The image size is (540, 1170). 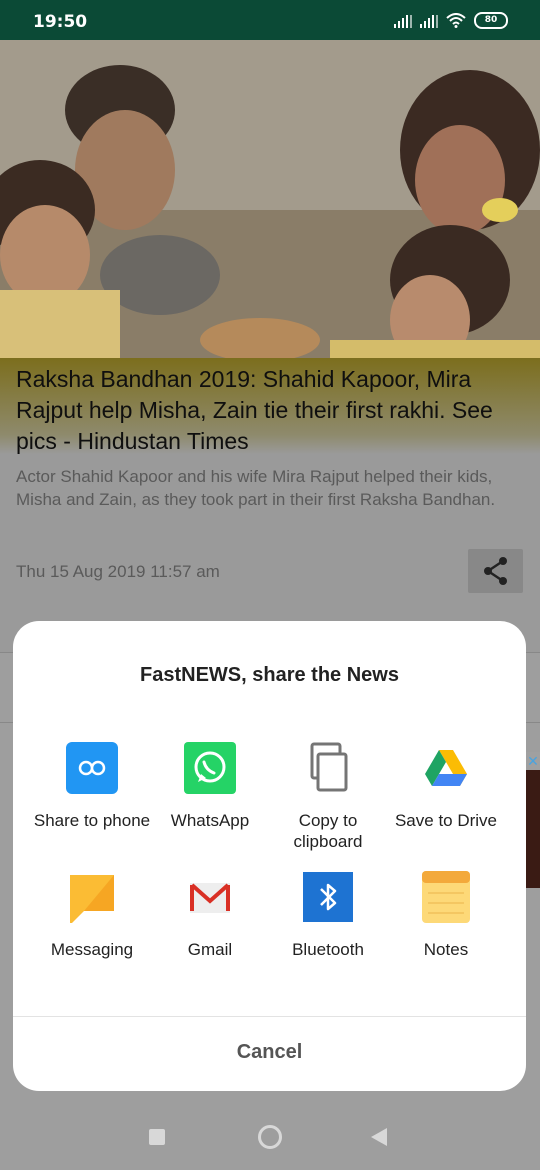 I want to click on notes-icon, so click(x=446, y=897).